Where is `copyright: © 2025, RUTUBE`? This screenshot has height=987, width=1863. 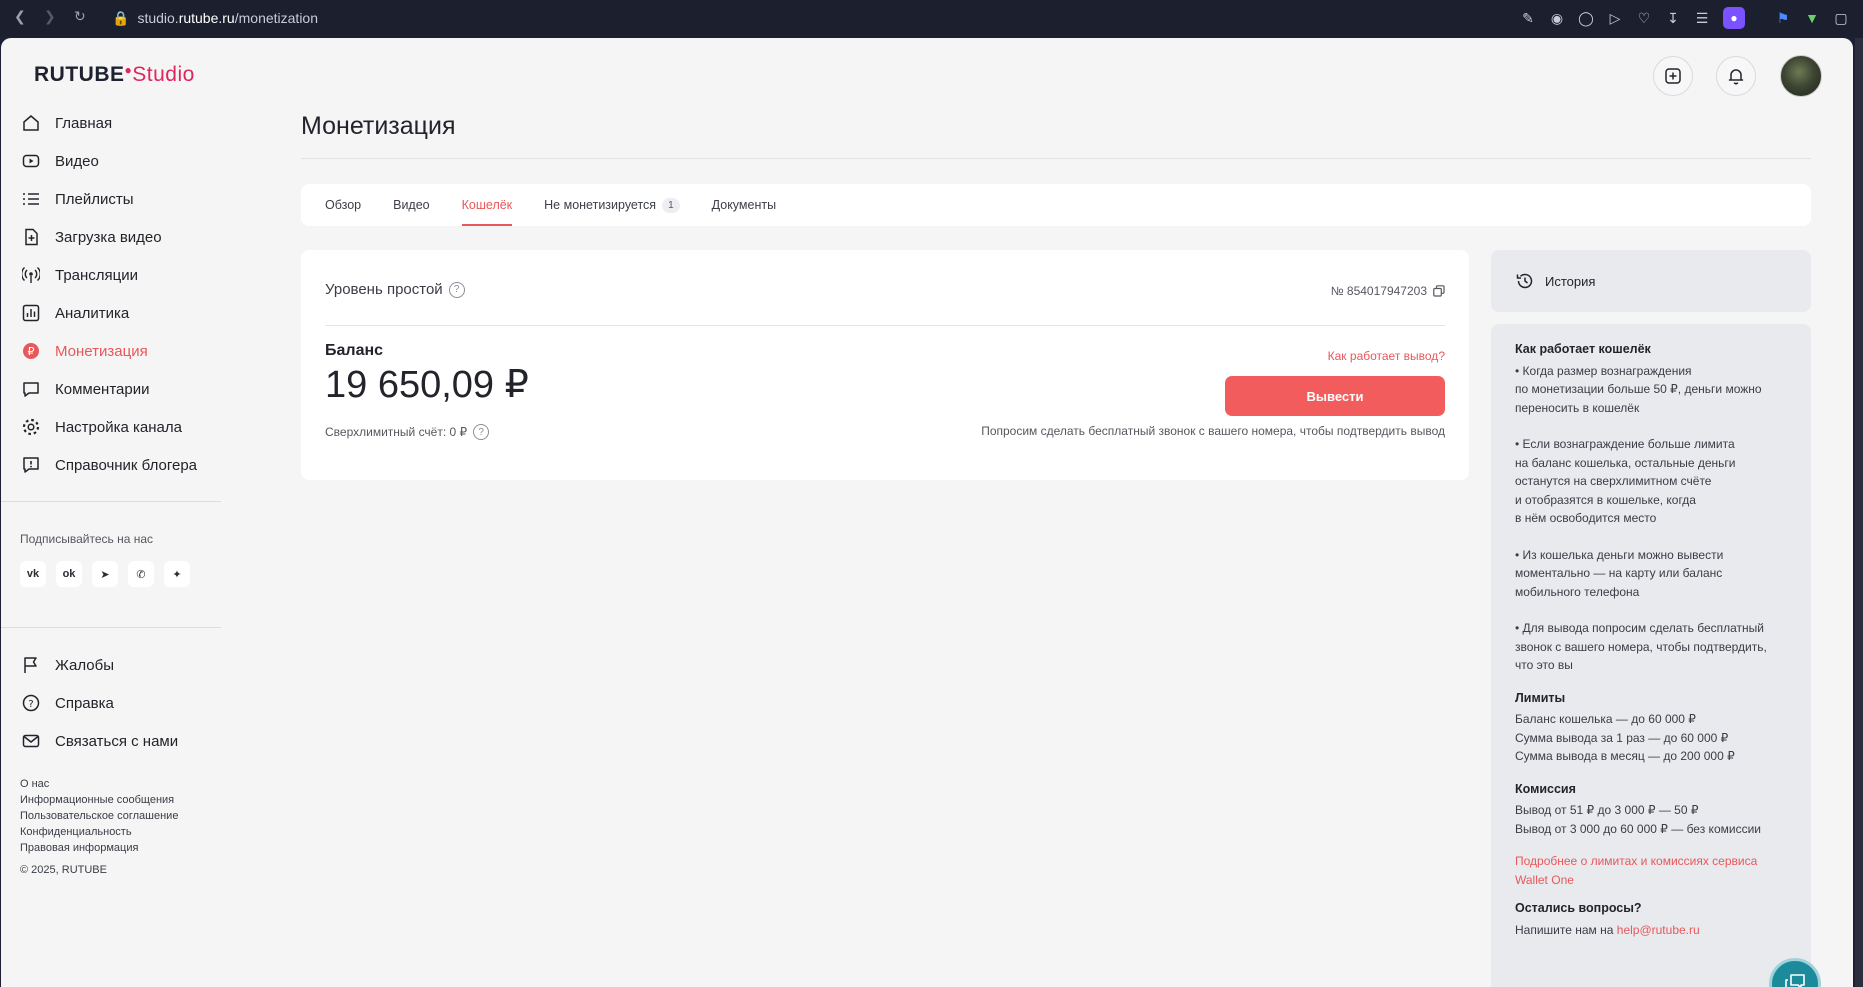 copyright: © 2025, RUTUBE is located at coordinates (63, 870).